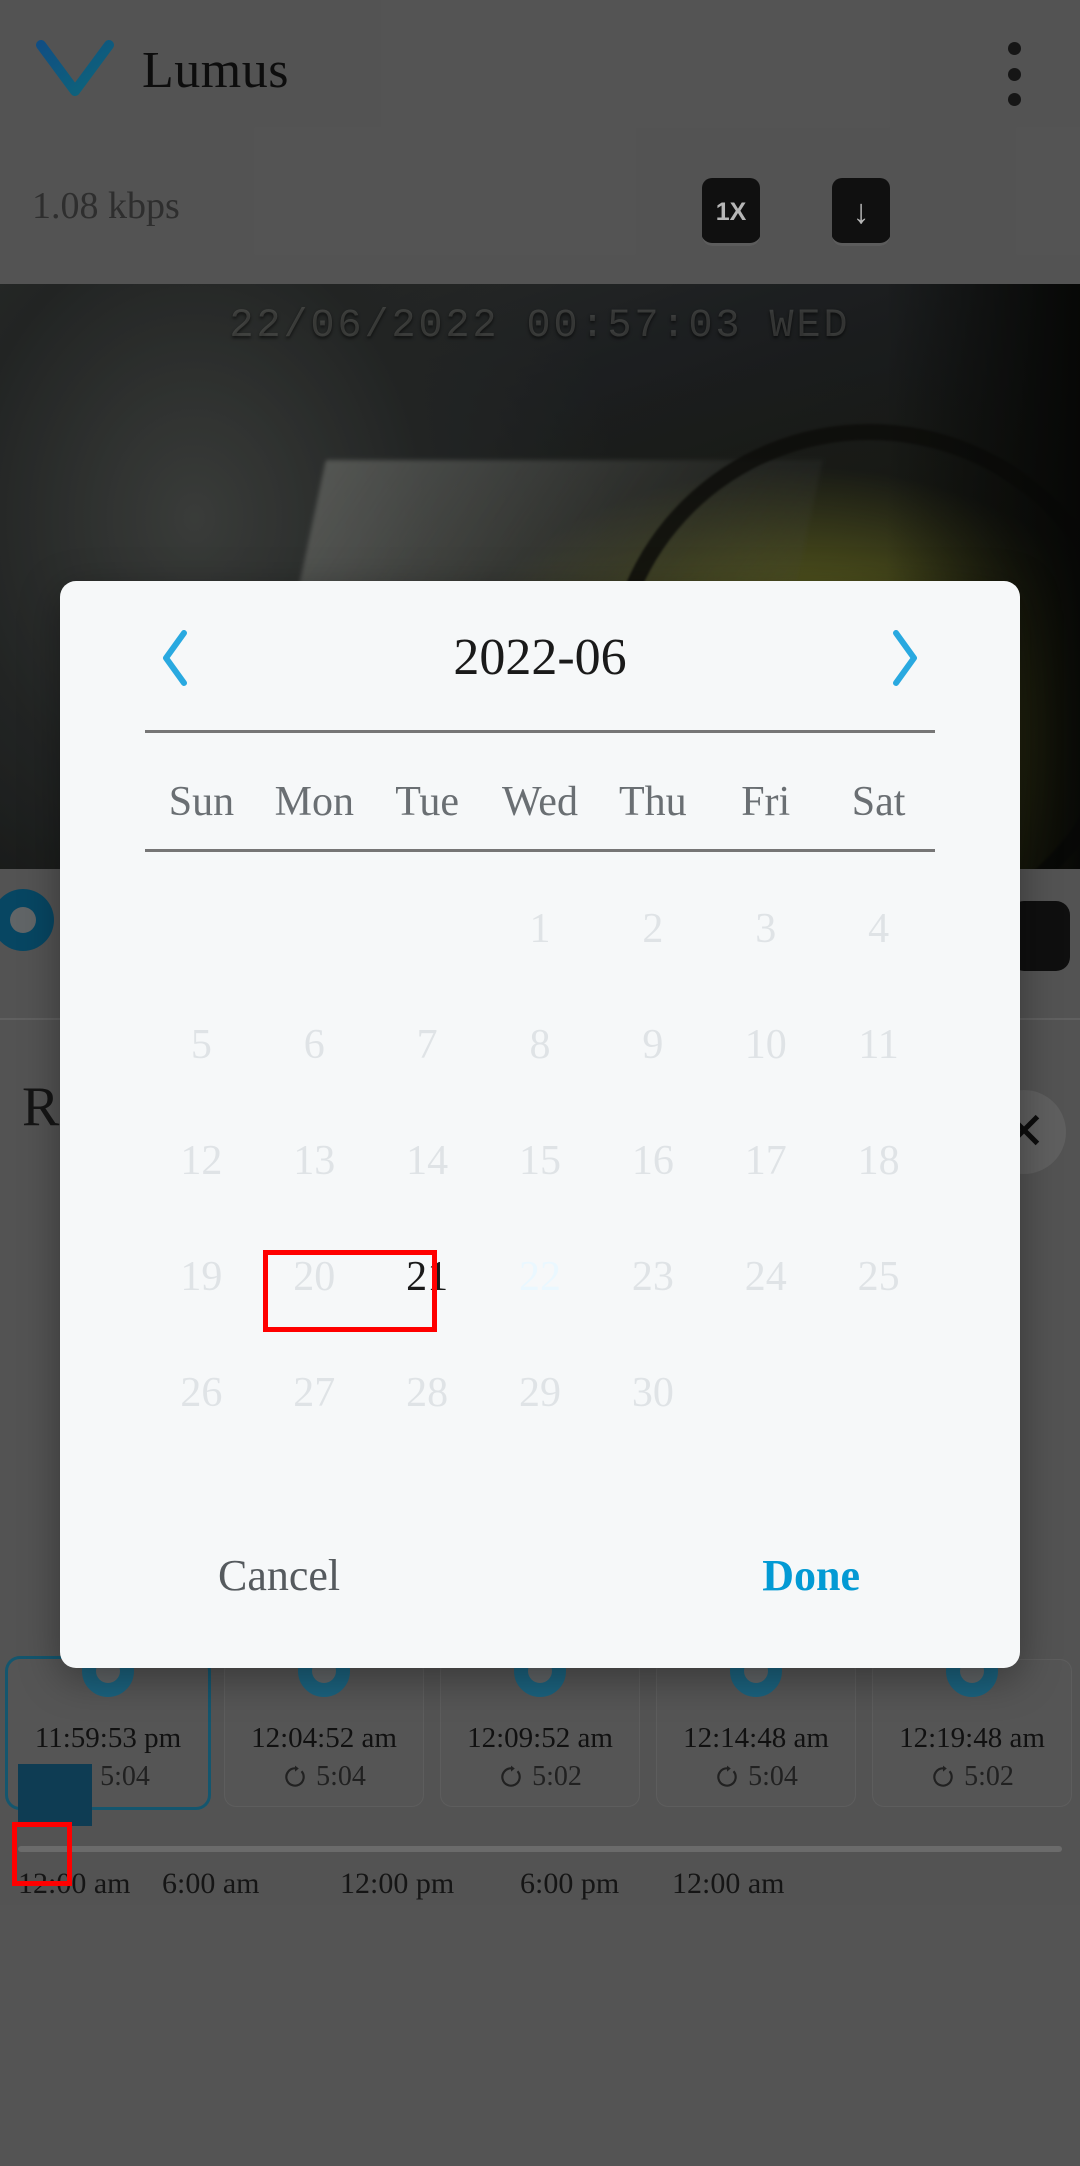 The image size is (1080, 2166). Describe the element at coordinates (652, 1161) in the screenshot. I see `calendar-day-cell: 16` at that location.